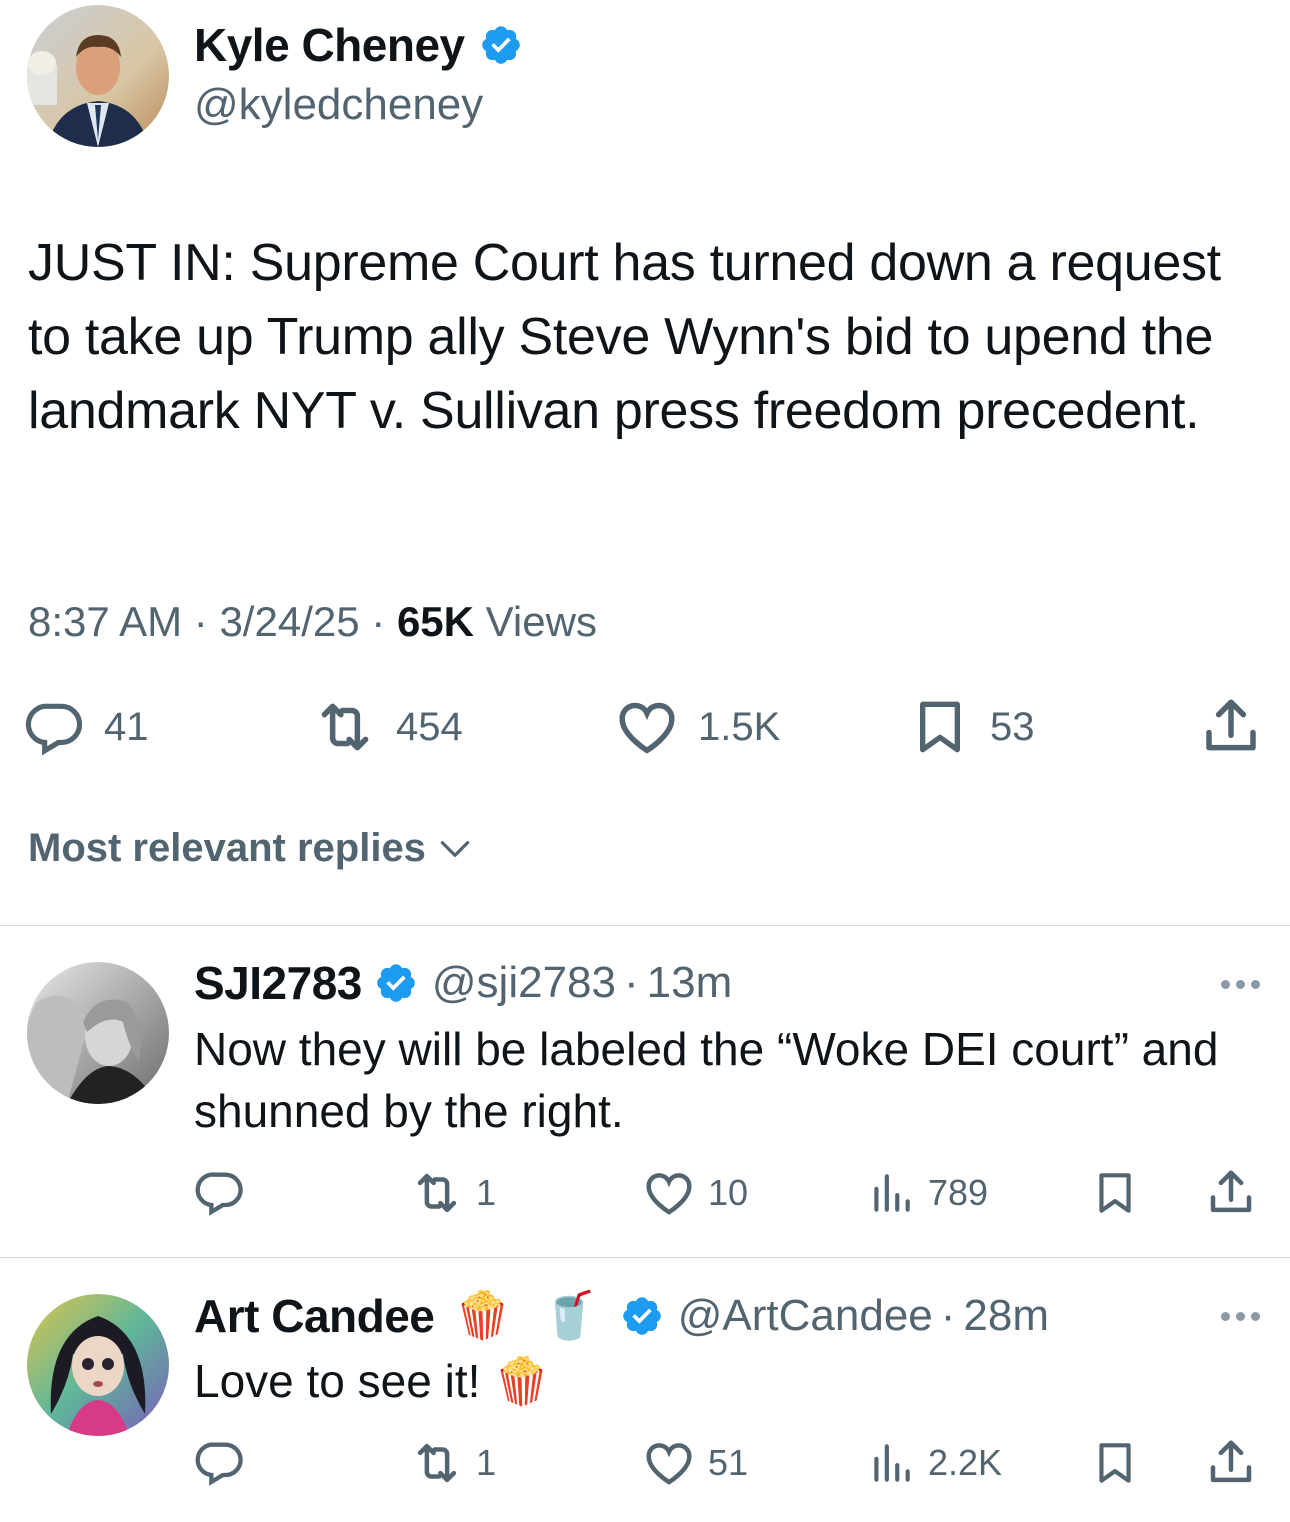  I want to click on reply-actions: 1 51 2.2K, so click(645, 1460).